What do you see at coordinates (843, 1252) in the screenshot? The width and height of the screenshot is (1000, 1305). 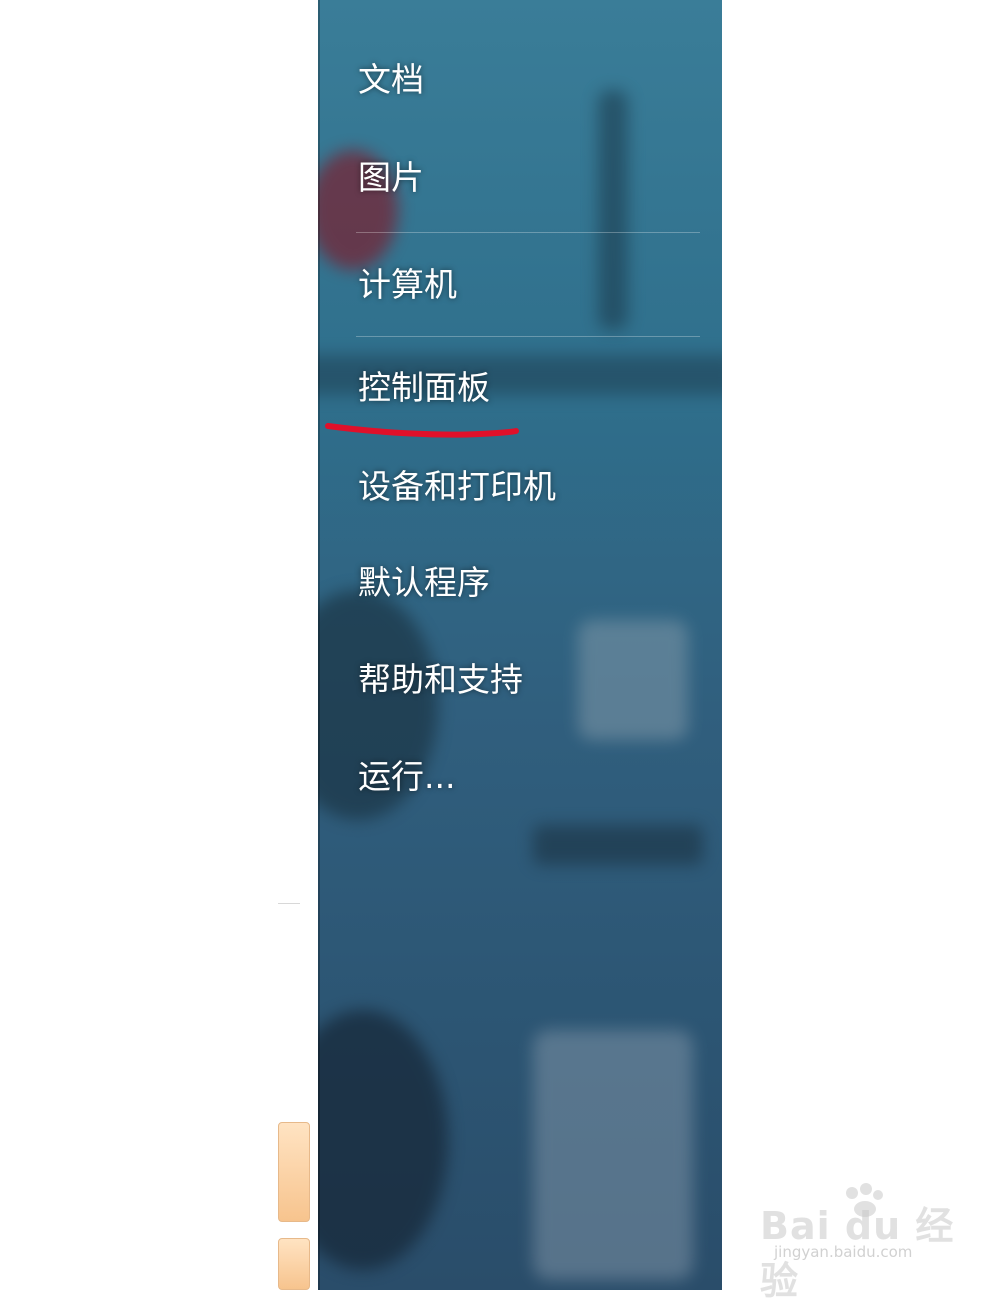 I see `watermark-url: jingyan.baidu.com` at bounding box center [843, 1252].